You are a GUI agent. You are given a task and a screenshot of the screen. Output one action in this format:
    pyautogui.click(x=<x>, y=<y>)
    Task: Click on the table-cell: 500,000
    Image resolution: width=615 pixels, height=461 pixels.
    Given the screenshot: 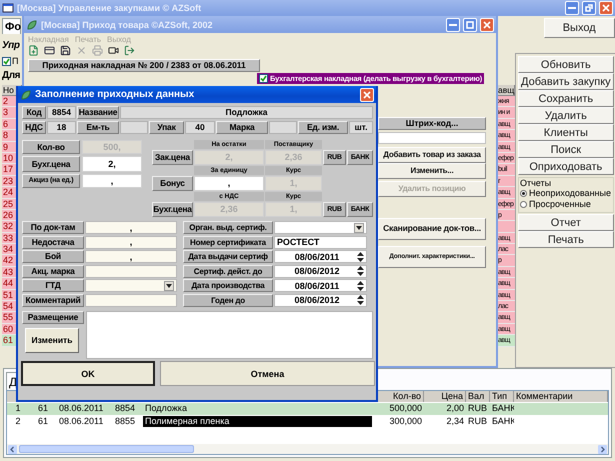 What is the action you would take?
    pyautogui.click(x=398, y=408)
    